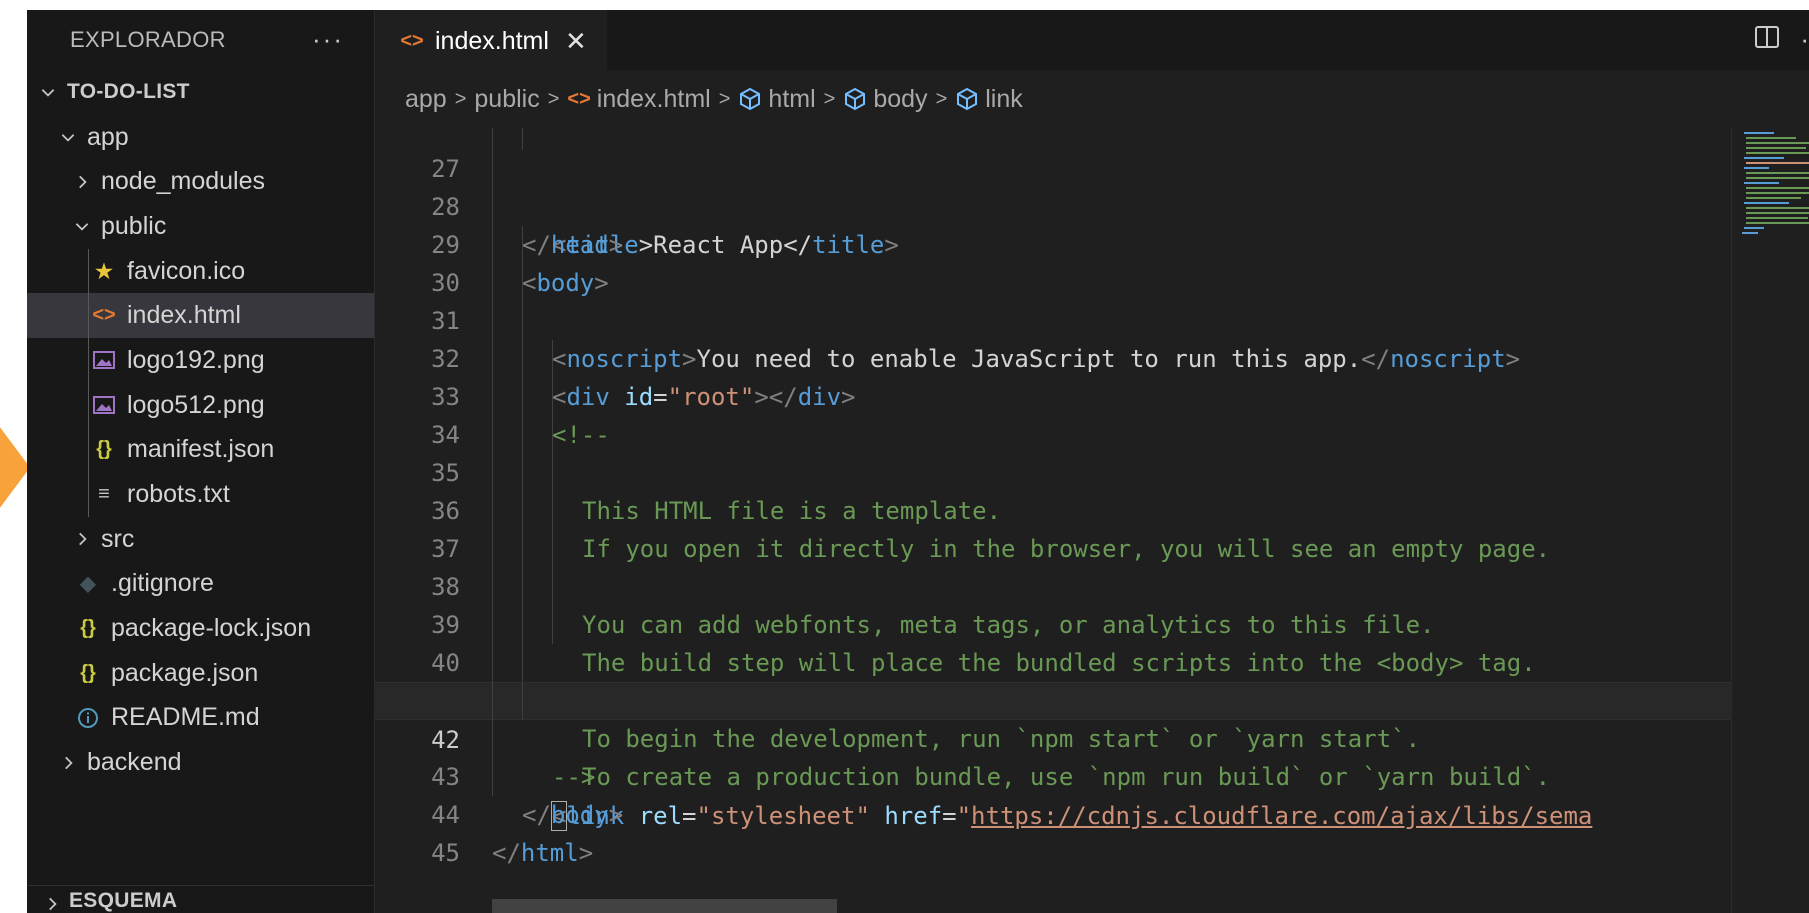  I want to click on breadcrumb-item-public: public, so click(506, 99).